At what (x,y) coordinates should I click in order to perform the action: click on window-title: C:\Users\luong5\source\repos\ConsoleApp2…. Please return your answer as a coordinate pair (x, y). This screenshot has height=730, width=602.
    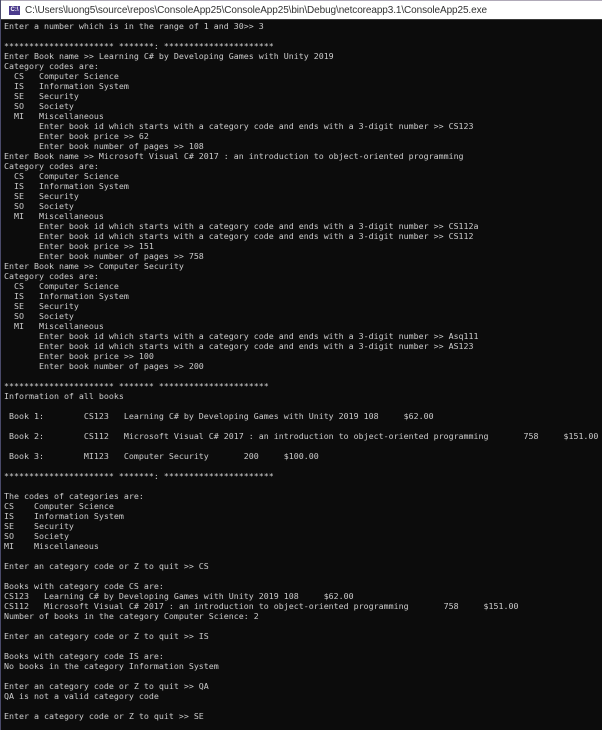
    Looking at the image, I should click on (256, 10).